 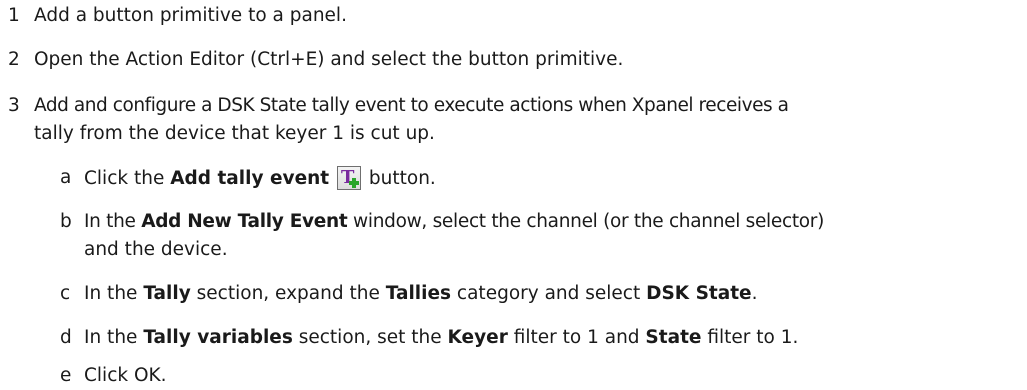 I want to click on substep-text: Click the, so click(x=127, y=178).